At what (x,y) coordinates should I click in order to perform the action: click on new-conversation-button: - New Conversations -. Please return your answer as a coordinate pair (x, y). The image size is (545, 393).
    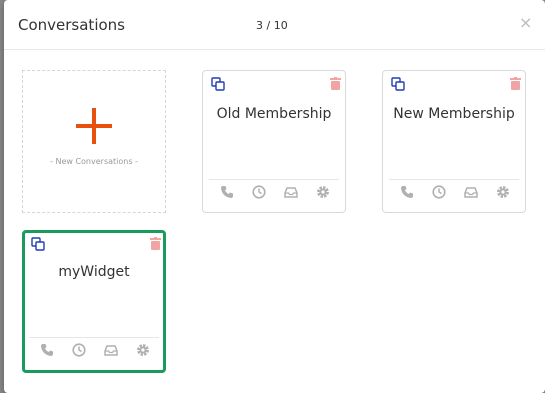
    Looking at the image, I should click on (94, 141).